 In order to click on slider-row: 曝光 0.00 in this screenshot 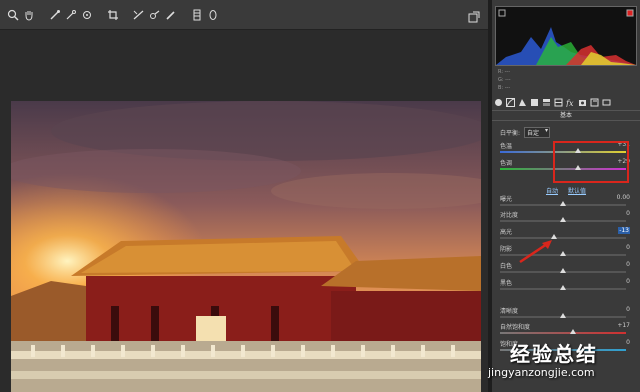, I will do `click(567, 202)`.